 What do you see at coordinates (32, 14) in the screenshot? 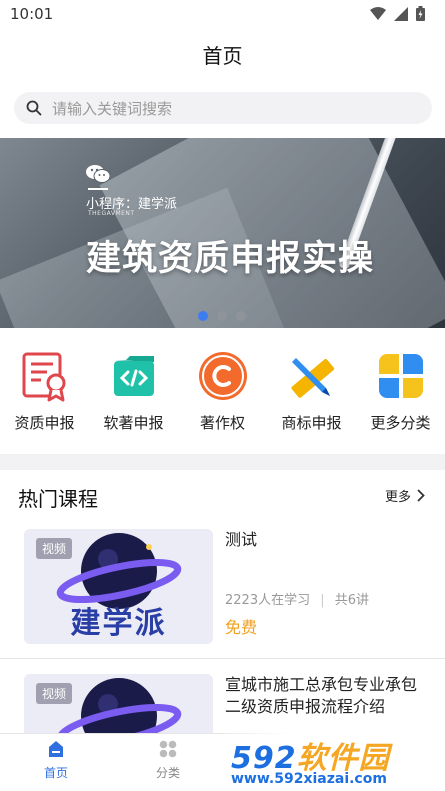
I see `status-time: 10:01` at bounding box center [32, 14].